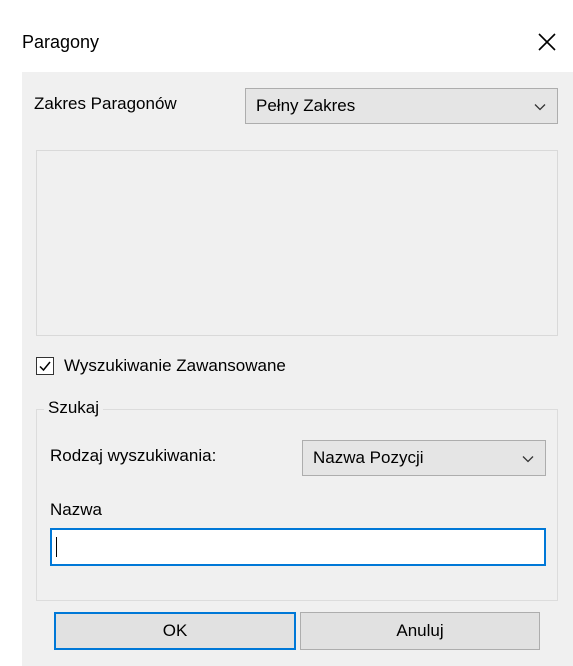 The width and height of the screenshot is (573, 666). Describe the element at coordinates (306, 105) in the screenshot. I see `range-select-value: Pełny Zakres` at that location.